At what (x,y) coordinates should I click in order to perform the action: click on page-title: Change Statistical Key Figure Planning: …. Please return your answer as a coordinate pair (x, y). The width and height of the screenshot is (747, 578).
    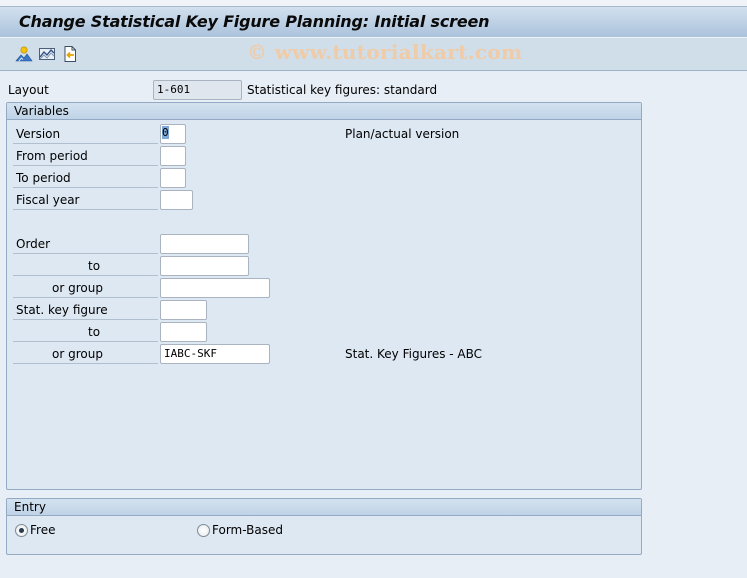
    Looking at the image, I should click on (254, 21).